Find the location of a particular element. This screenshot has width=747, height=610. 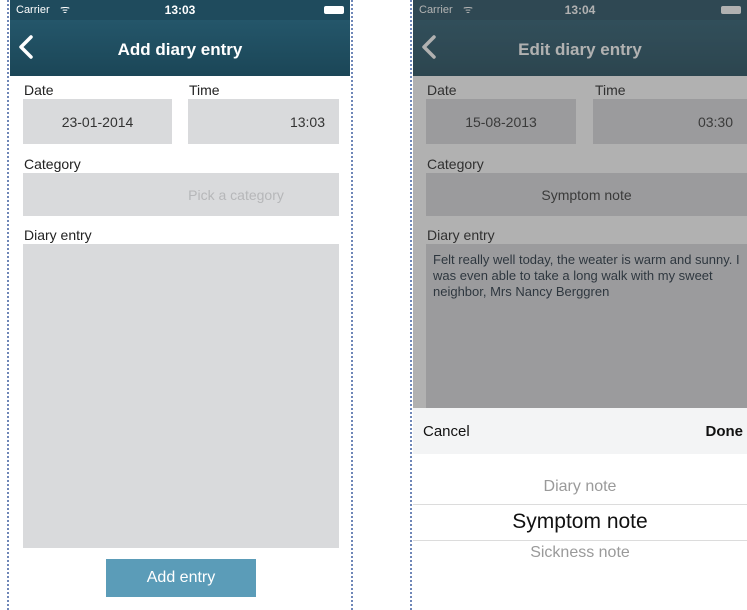

dotted-border-left-screen-right is located at coordinates (352, 305).